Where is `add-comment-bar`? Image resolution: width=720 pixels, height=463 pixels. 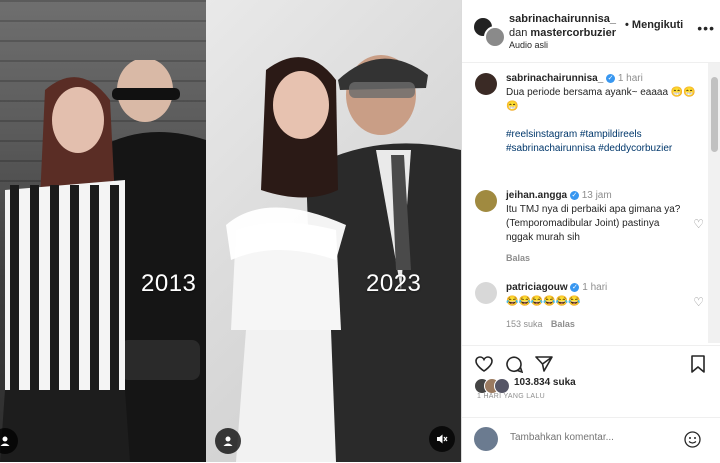
add-comment-bar is located at coordinates (591, 440).